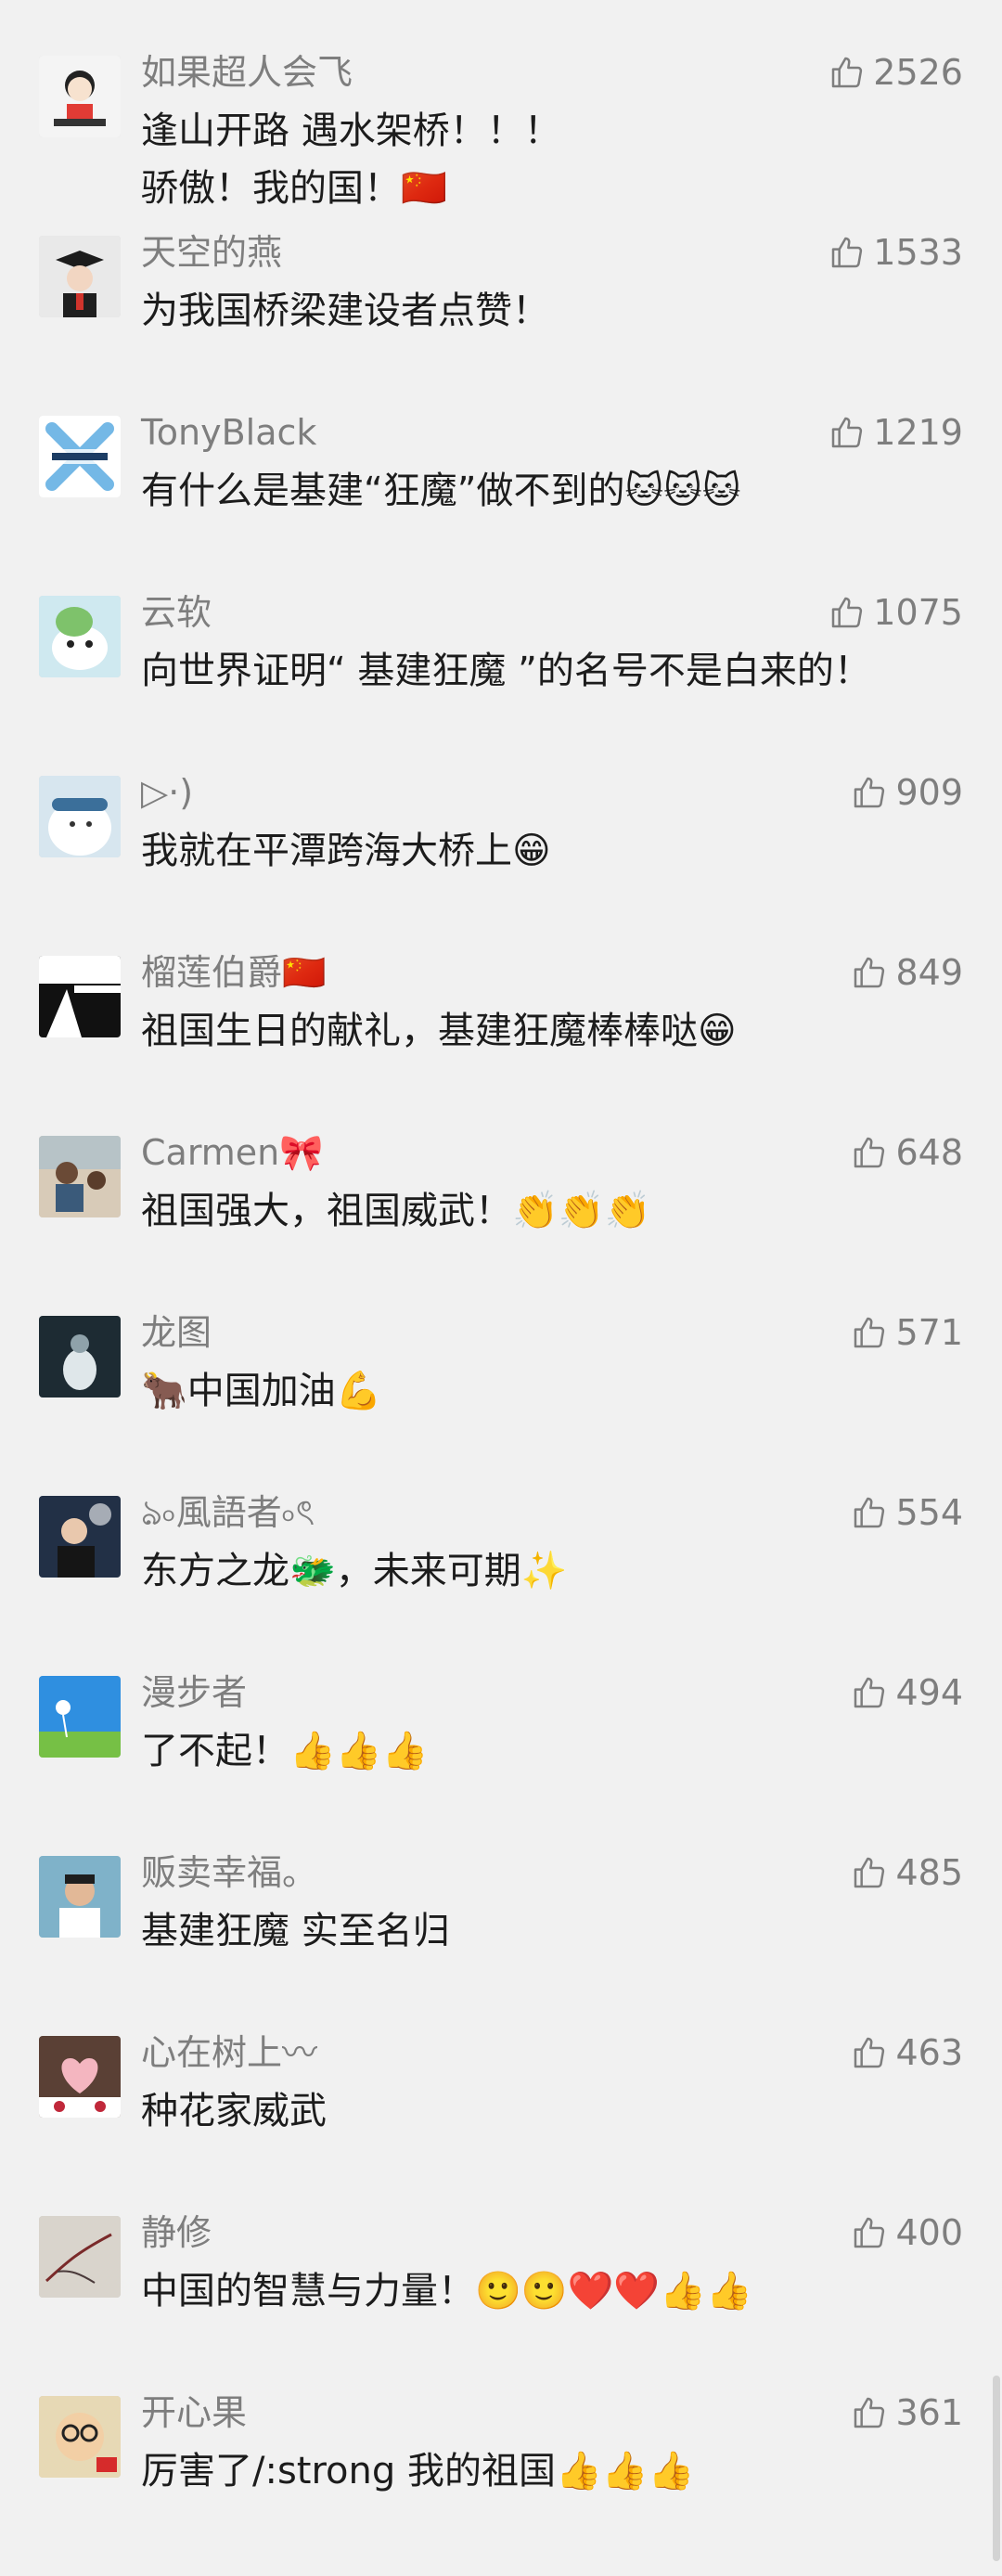  I want to click on comment-text: 东方之龙🐲，未来可期✨, so click(354, 1571).